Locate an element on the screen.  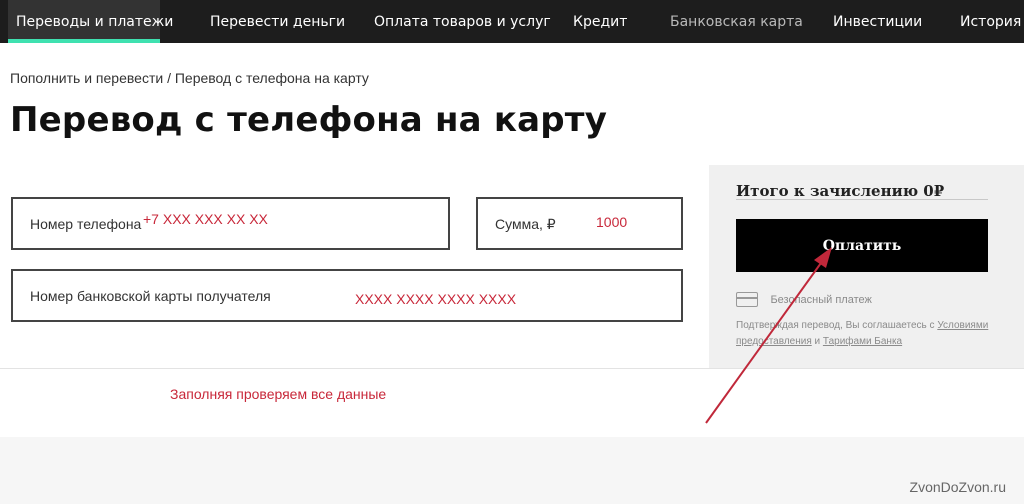
annotation-arrow is located at coordinates (768, 335).